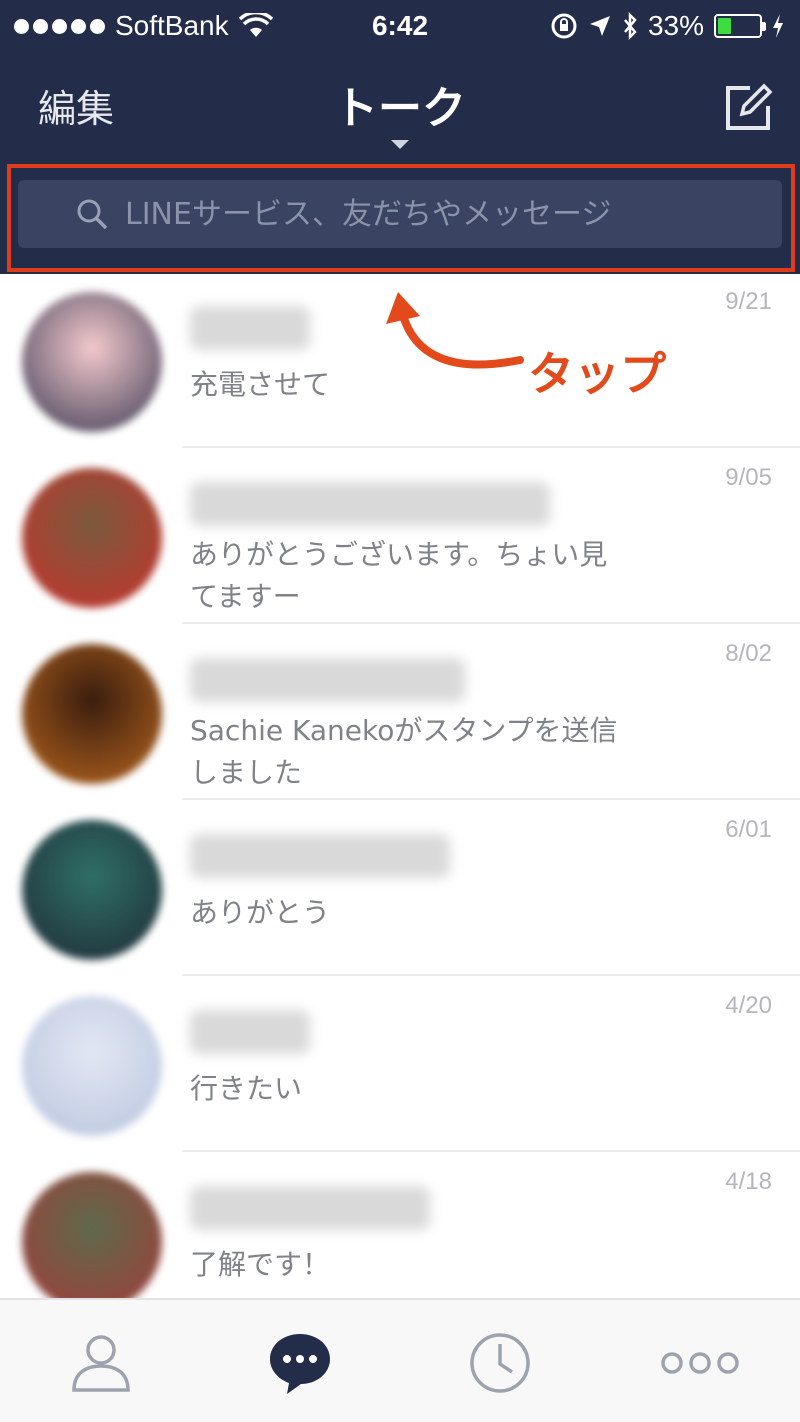 Image resolution: width=800 pixels, height=1422 pixels. Describe the element at coordinates (246, 1088) in the screenshot. I see `last-message: 行きたい` at that location.